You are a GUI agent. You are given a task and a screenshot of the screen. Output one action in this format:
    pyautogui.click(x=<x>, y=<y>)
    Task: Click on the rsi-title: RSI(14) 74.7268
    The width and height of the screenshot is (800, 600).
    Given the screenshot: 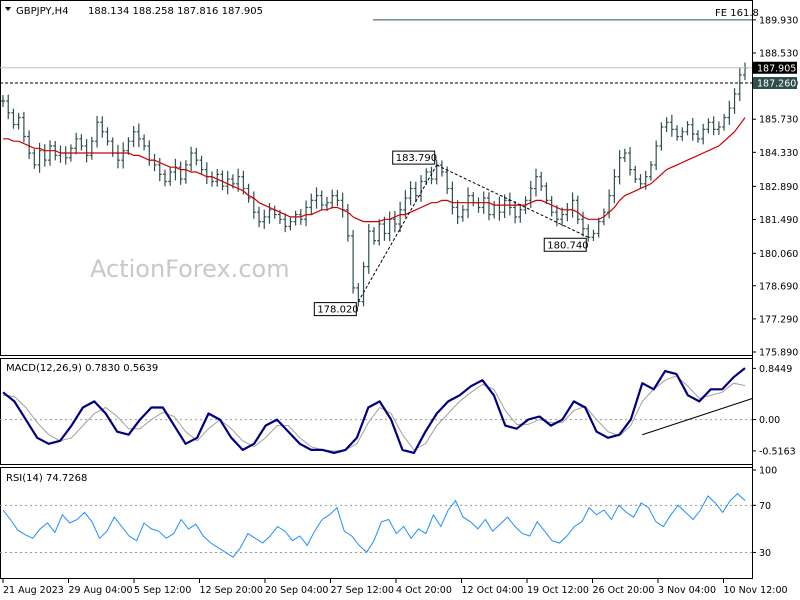 What is the action you would take?
    pyautogui.click(x=46, y=478)
    